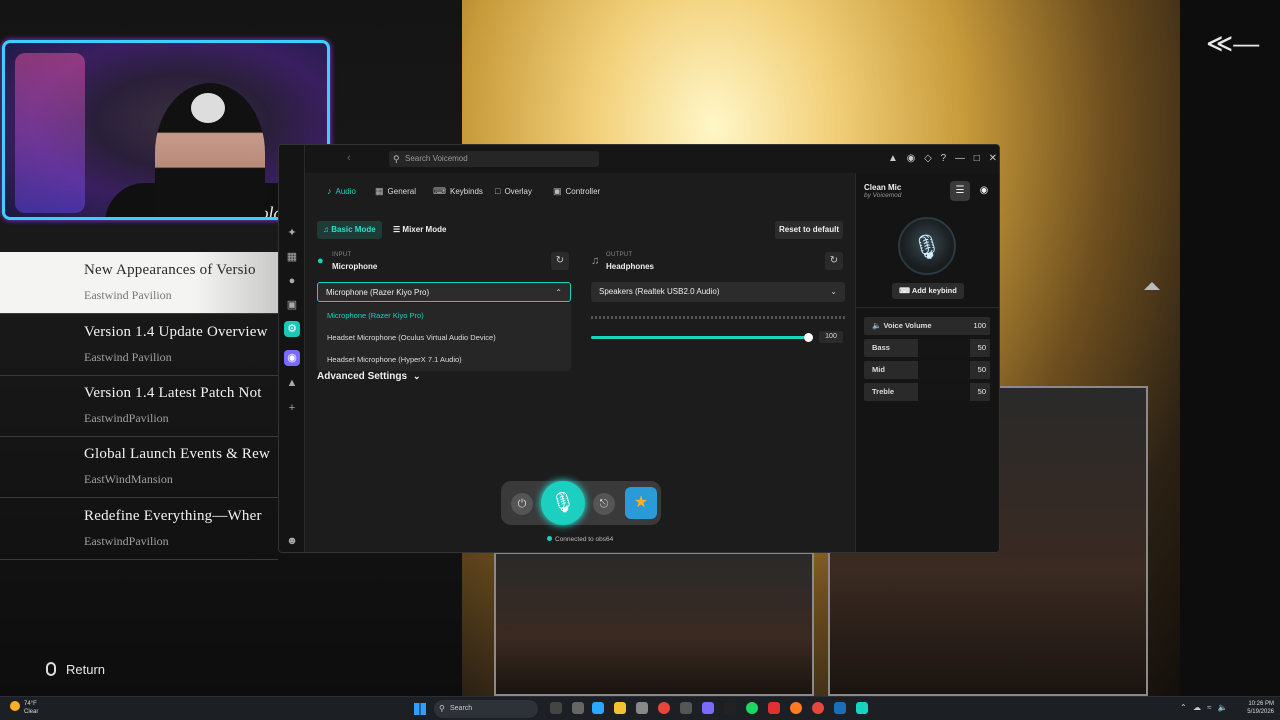 This screenshot has height=720, width=1280. What do you see at coordinates (808, 337) in the screenshot?
I see `slider-handle` at bounding box center [808, 337].